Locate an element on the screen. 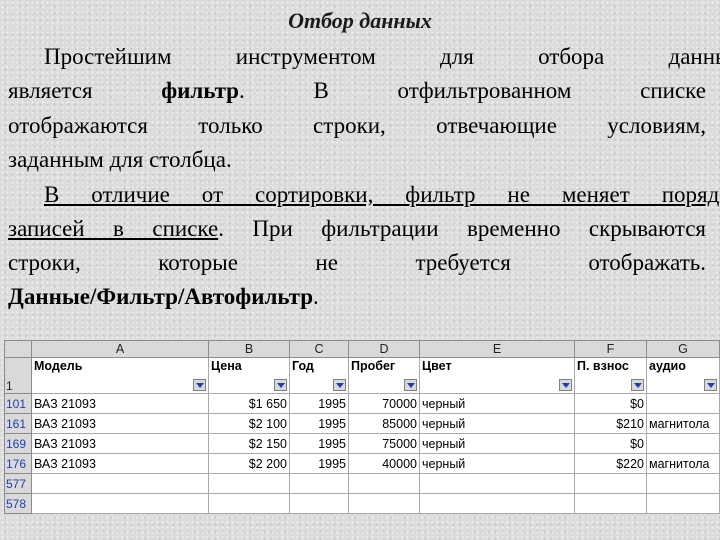 The image size is (720, 540). para2-line4-rest: . is located at coordinates (316, 296).